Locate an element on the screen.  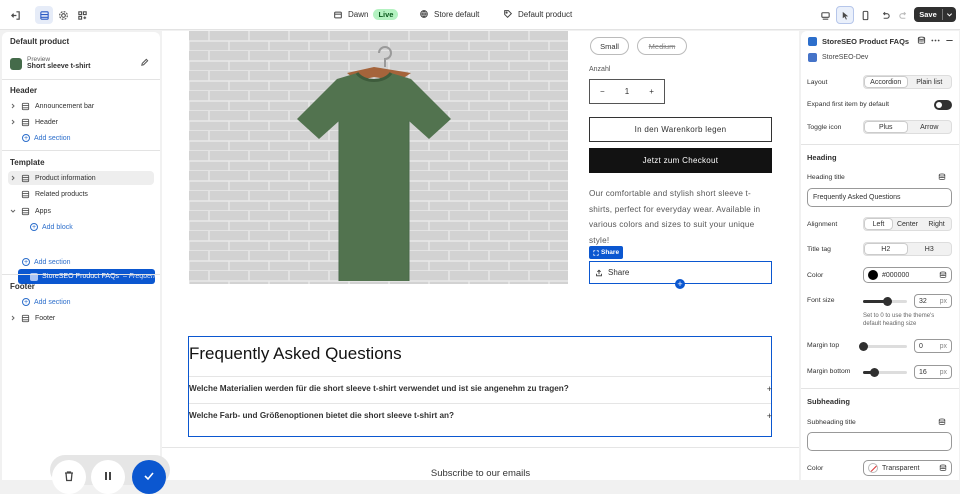
section-footer: Footer is located at coordinates (81, 318).